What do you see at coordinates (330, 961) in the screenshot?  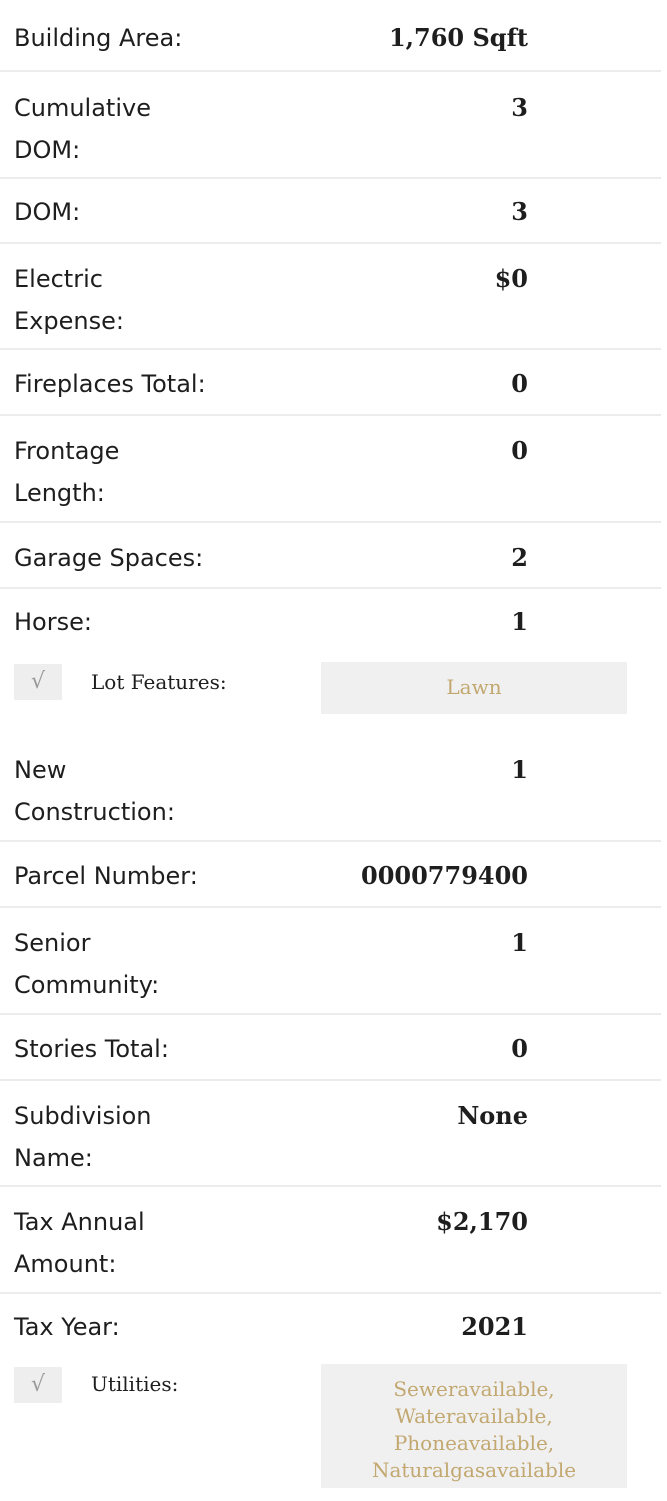 I see `detail-row-senior-community: Senior Community: 1` at bounding box center [330, 961].